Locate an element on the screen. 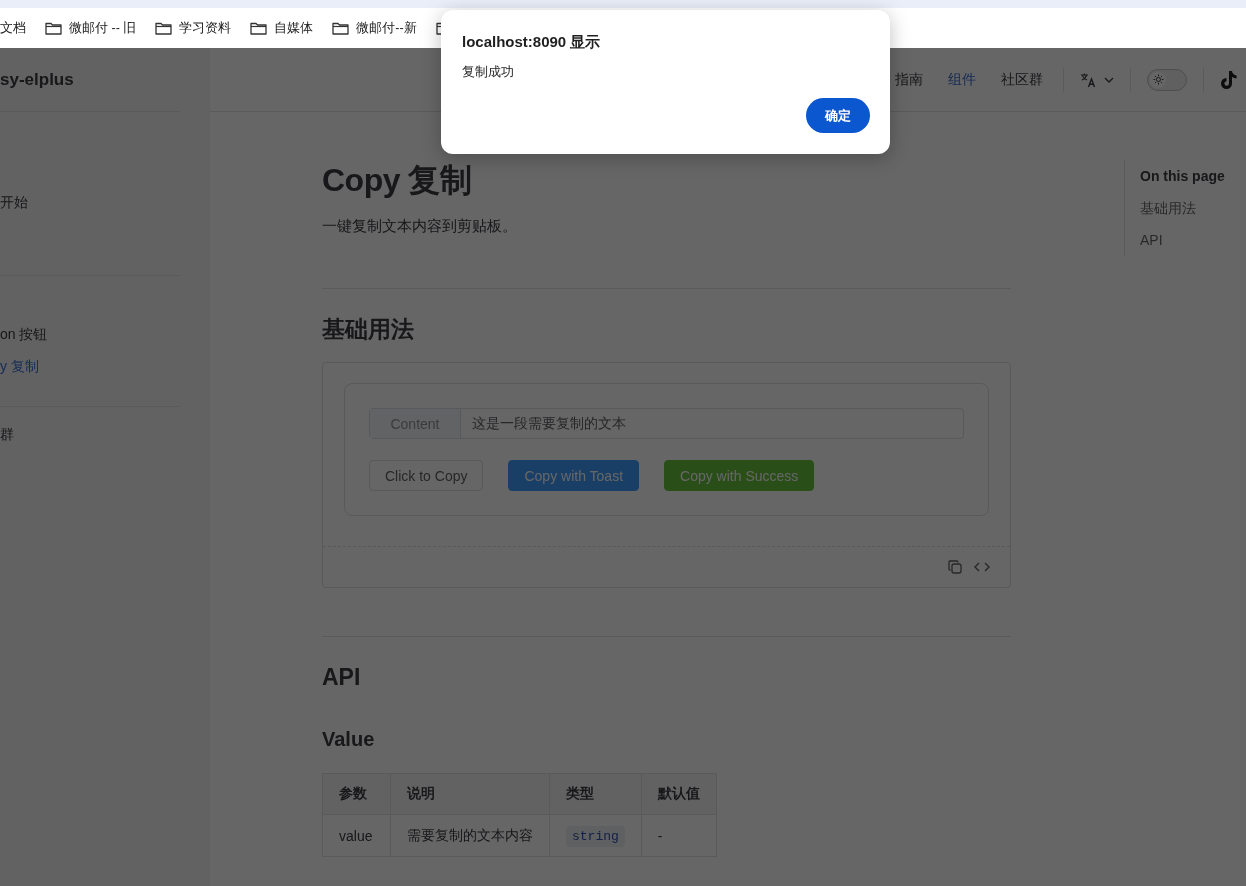 This screenshot has height=886, width=1246. nav-link: 社区群 is located at coordinates (1022, 79).